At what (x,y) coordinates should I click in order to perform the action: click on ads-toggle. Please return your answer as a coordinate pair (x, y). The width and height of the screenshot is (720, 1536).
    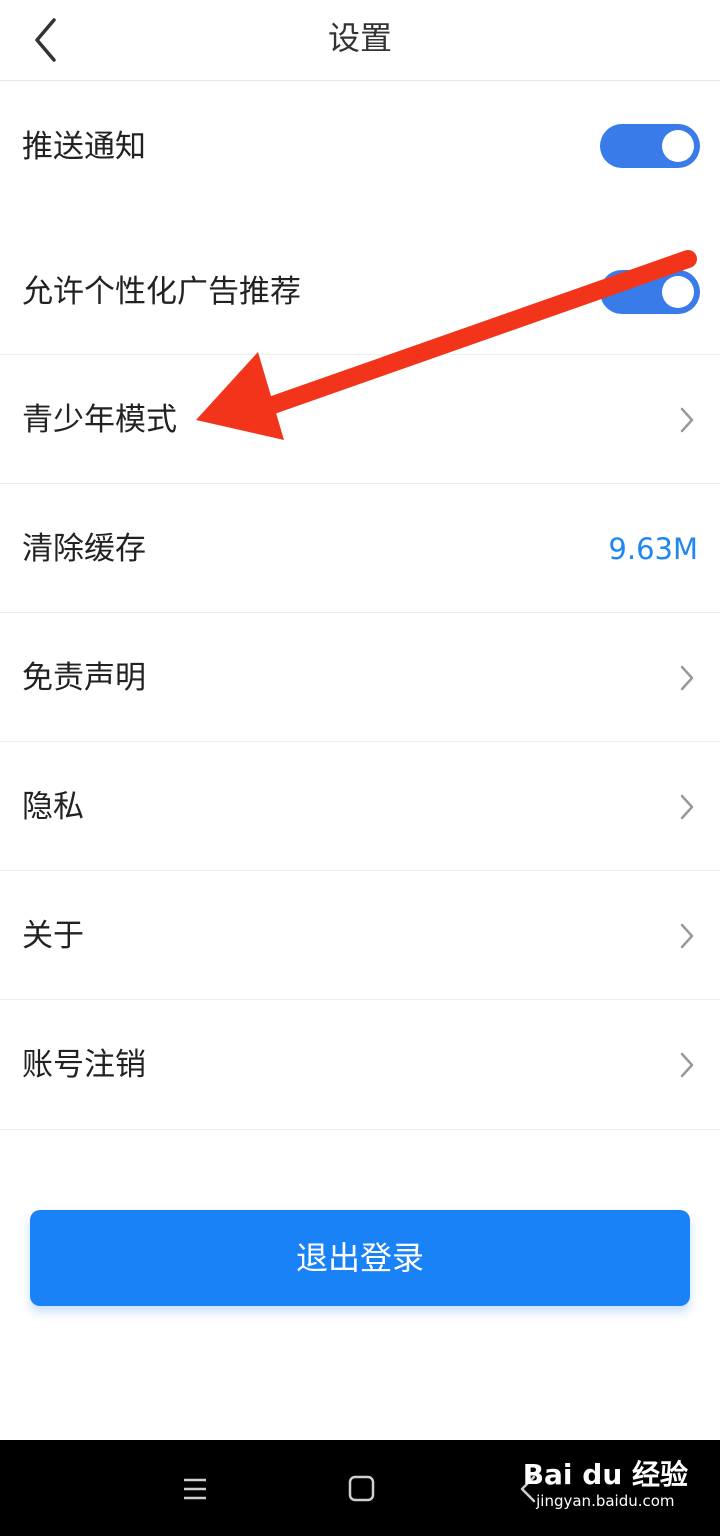
    Looking at the image, I should click on (650, 292).